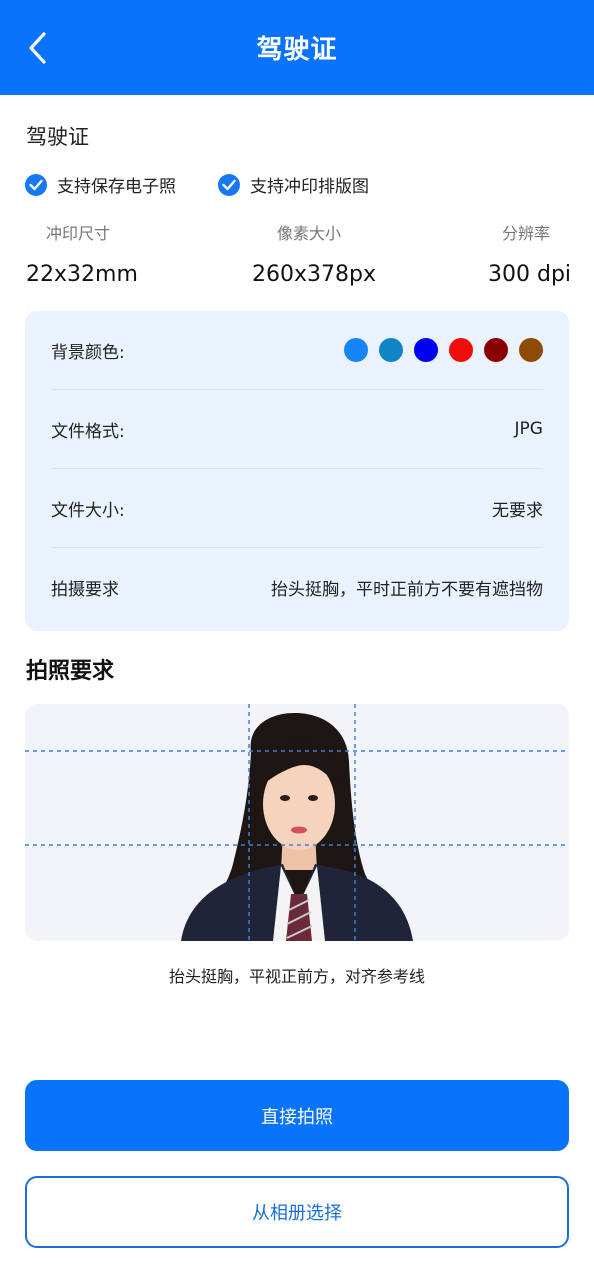 This screenshot has height=1280, width=594. Describe the element at coordinates (297, 508) in the screenshot. I see `file-size-row: 文件大小: 无要求` at that location.